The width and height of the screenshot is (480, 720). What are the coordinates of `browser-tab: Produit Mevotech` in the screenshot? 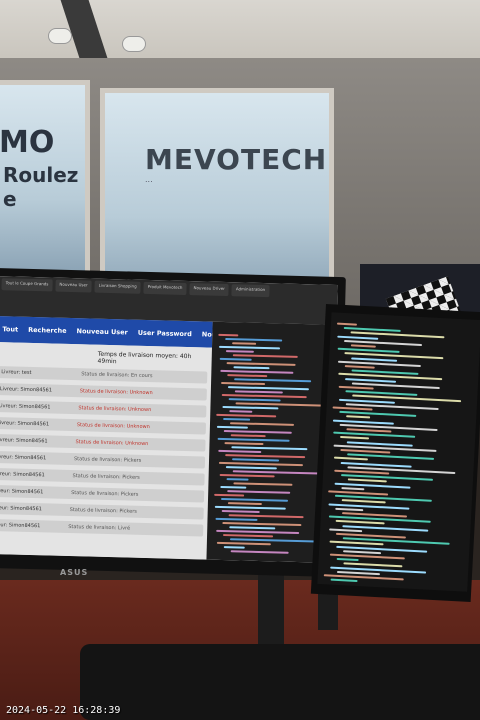 It's located at (165, 288).